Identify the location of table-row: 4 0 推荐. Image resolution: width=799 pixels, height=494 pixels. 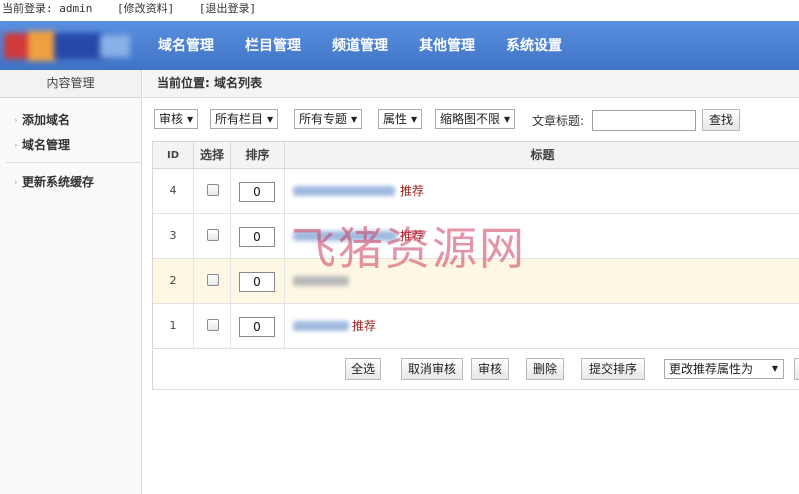
(476, 191).